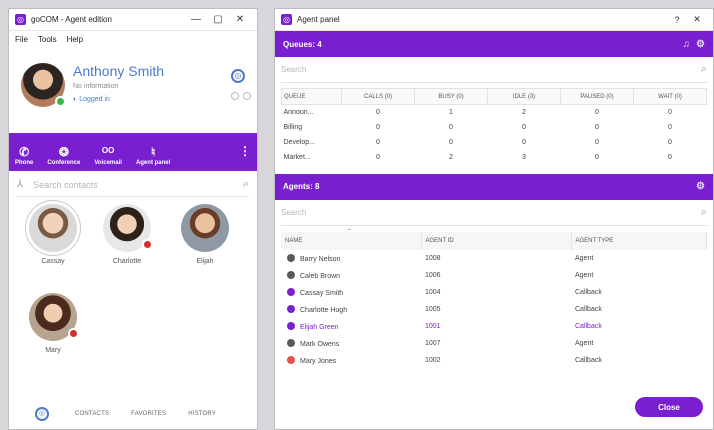 This screenshot has height=430, width=714. What do you see at coordinates (235, 96) in the screenshot?
I see `profile-settings-icon` at bounding box center [235, 96].